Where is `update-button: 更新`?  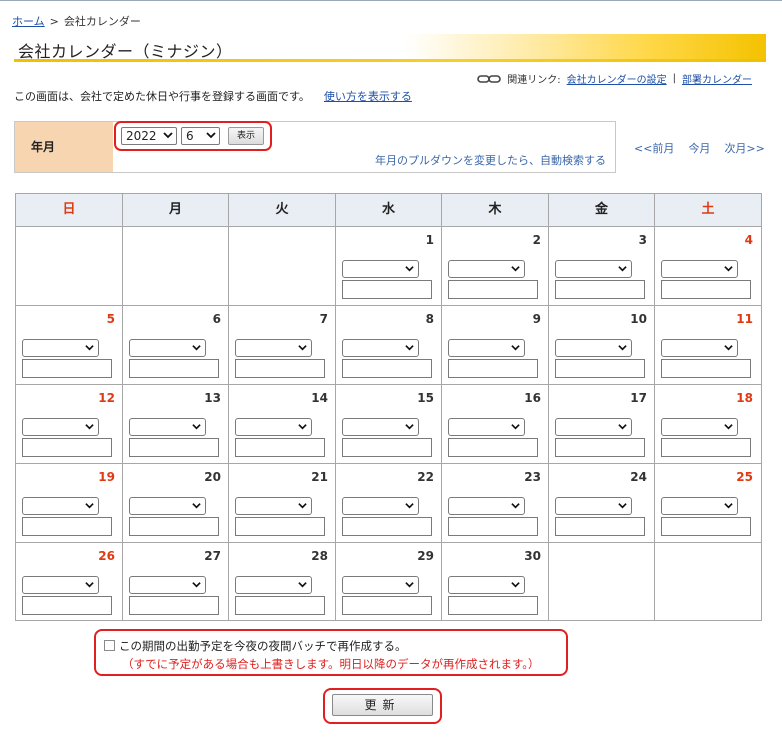 update-button: 更新 is located at coordinates (382, 705).